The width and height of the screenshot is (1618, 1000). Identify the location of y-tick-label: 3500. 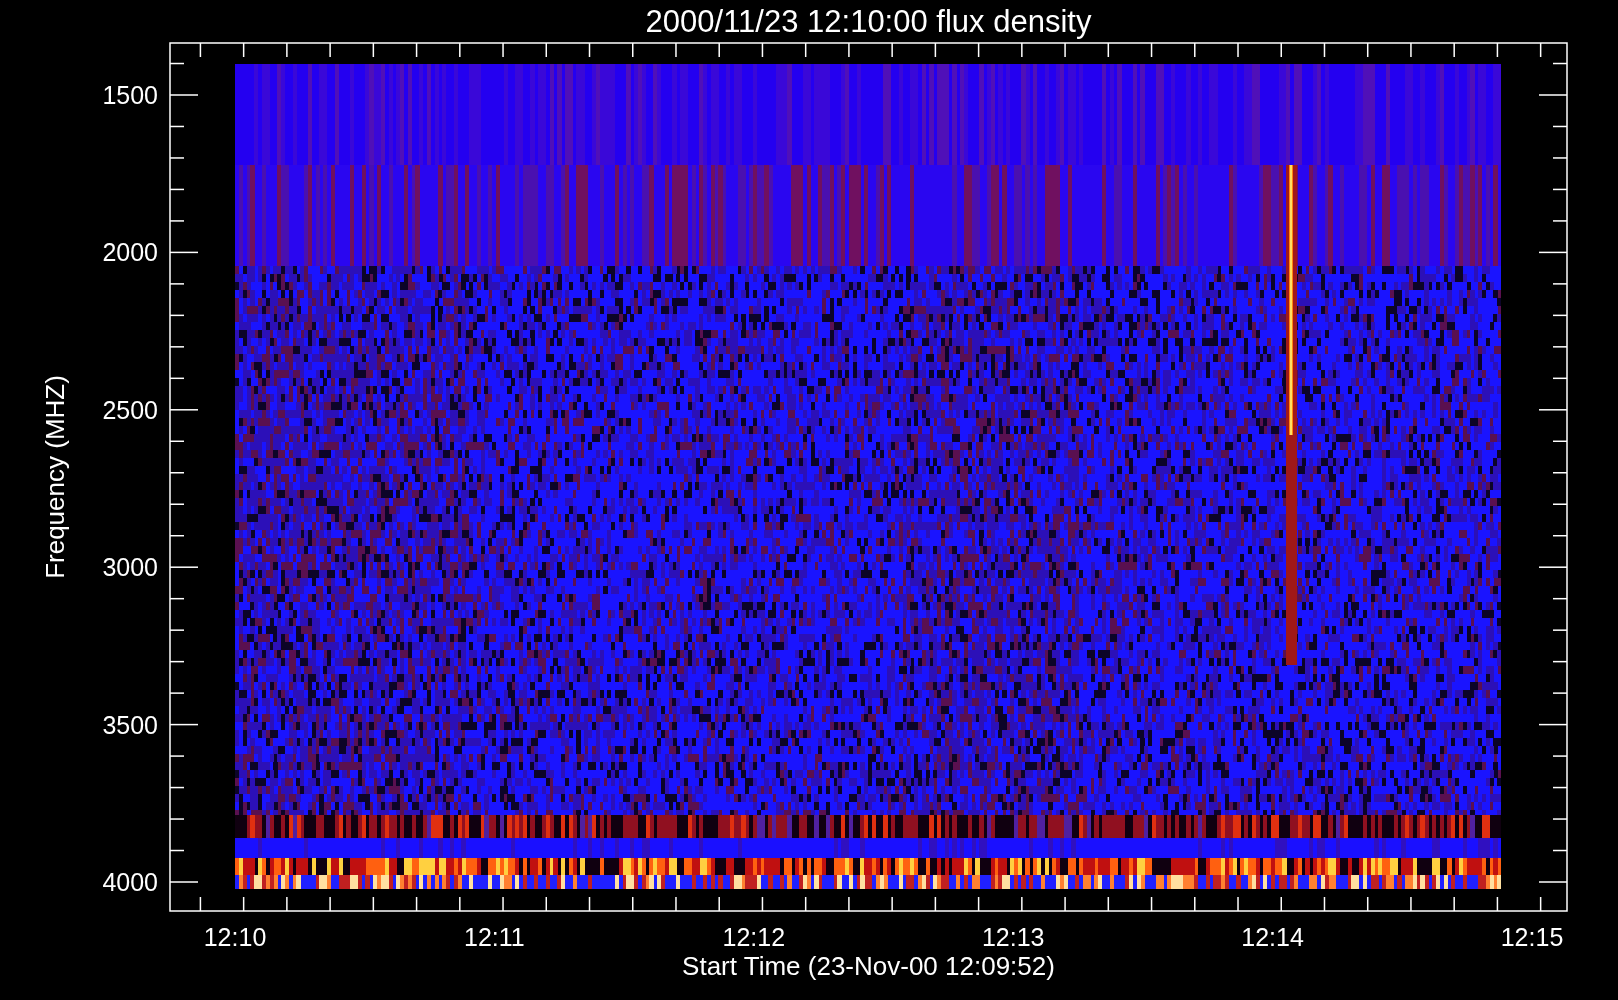
(130, 724).